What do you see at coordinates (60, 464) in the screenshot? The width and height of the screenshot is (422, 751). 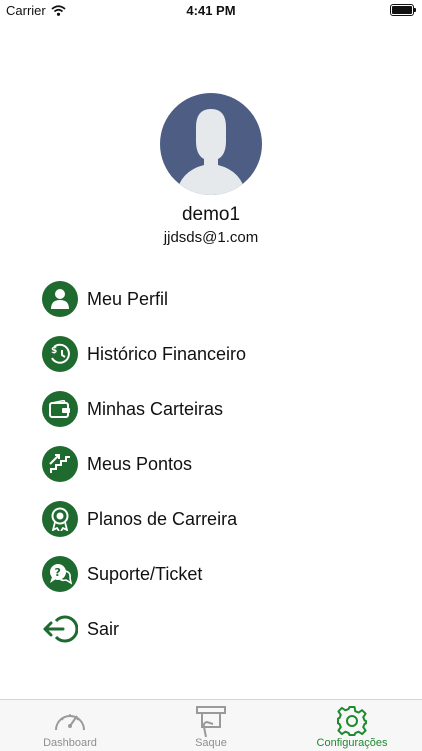 I see `stairs-growth-icon` at bounding box center [60, 464].